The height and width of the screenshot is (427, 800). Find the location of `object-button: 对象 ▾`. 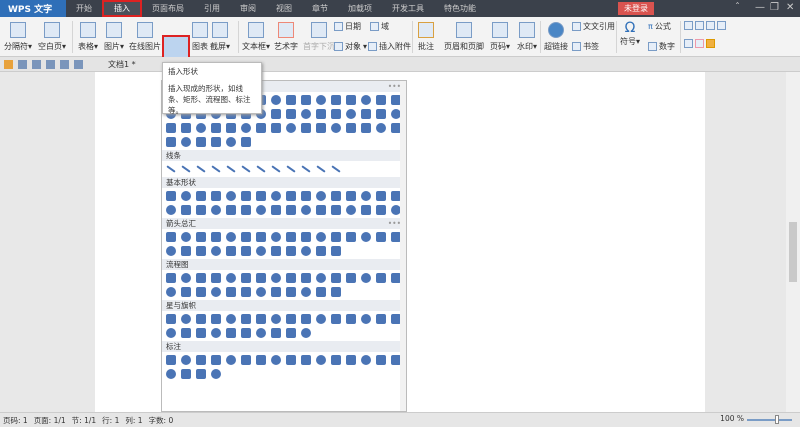

object-button: 对象 ▾ is located at coordinates (350, 46).